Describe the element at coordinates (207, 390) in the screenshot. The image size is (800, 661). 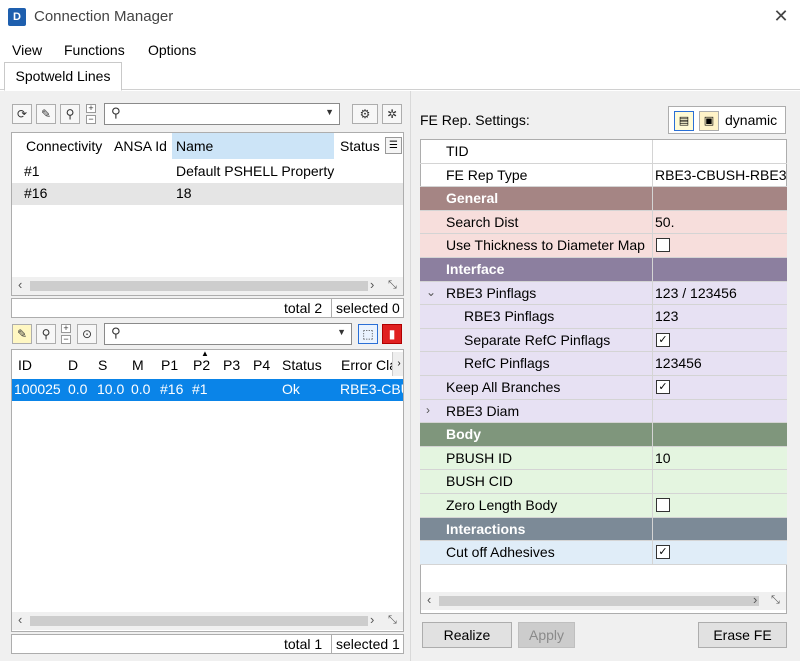
I see `table-row: 100025 0.0 10.0 0.0 #16 #1 Ok RBE3-CBU` at that location.